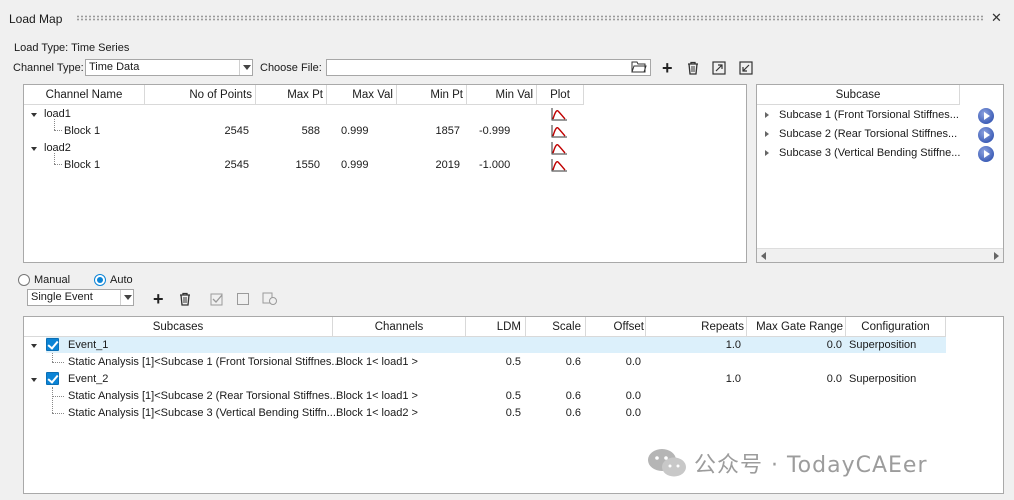 The image size is (1014, 500). I want to click on col-configuration: Configuration, so click(896, 327).